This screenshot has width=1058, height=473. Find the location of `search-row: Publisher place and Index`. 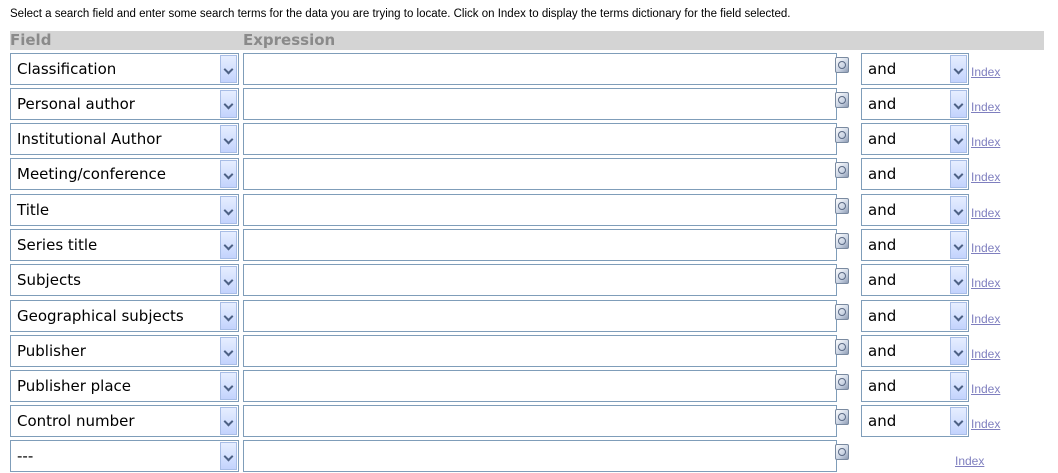

search-row: Publisher place and Index is located at coordinates (530, 386).